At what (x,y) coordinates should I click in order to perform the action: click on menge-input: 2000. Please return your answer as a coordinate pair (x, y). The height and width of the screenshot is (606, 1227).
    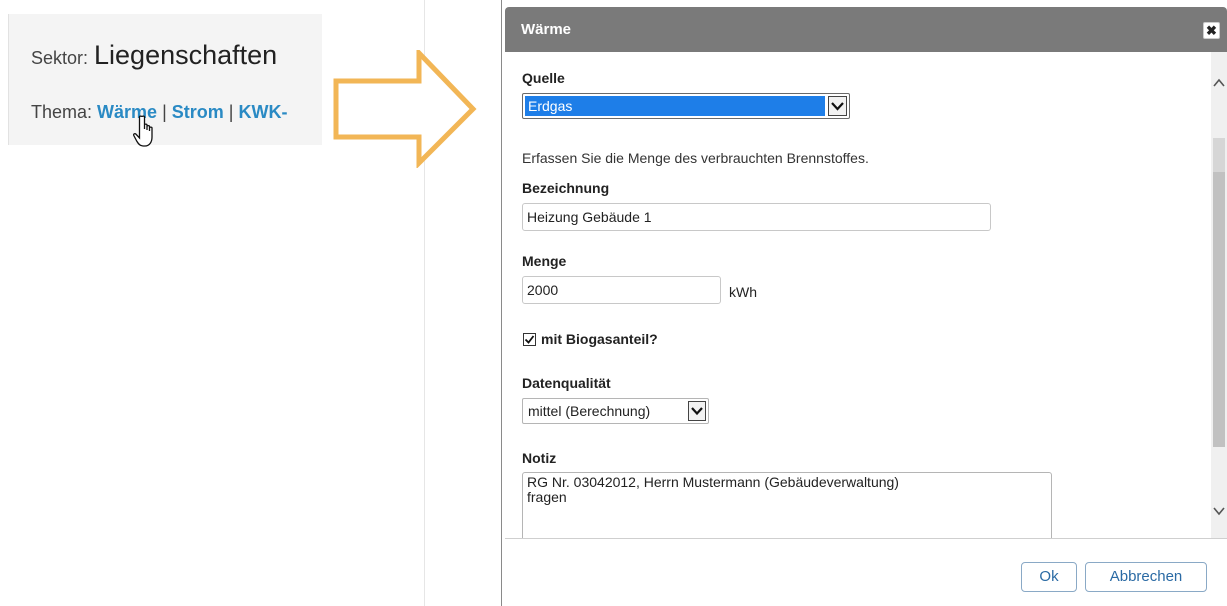
    Looking at the image, I should click on (621, 290).